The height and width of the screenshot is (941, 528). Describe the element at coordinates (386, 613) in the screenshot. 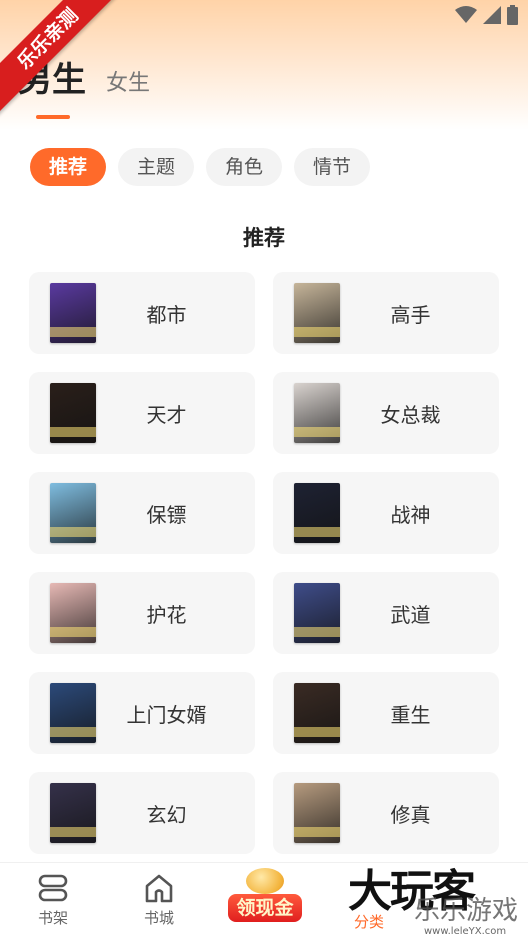

I see `category-card: 武道` at that location.